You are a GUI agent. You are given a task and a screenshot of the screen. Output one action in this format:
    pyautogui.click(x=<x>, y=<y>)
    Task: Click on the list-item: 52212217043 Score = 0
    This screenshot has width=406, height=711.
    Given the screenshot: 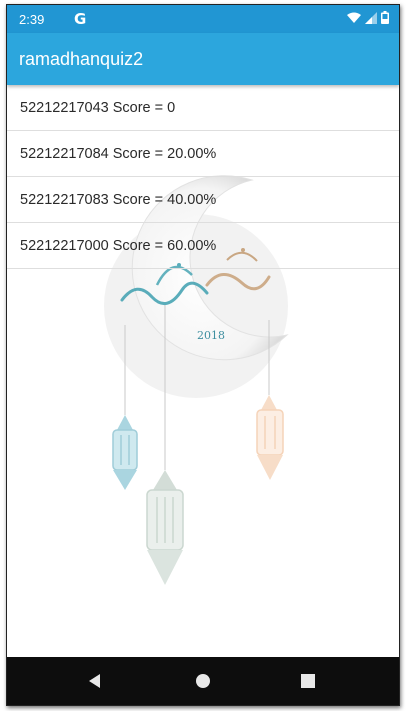 What is the action you would take?
    pyautogui.click(x=203, y=108)
    